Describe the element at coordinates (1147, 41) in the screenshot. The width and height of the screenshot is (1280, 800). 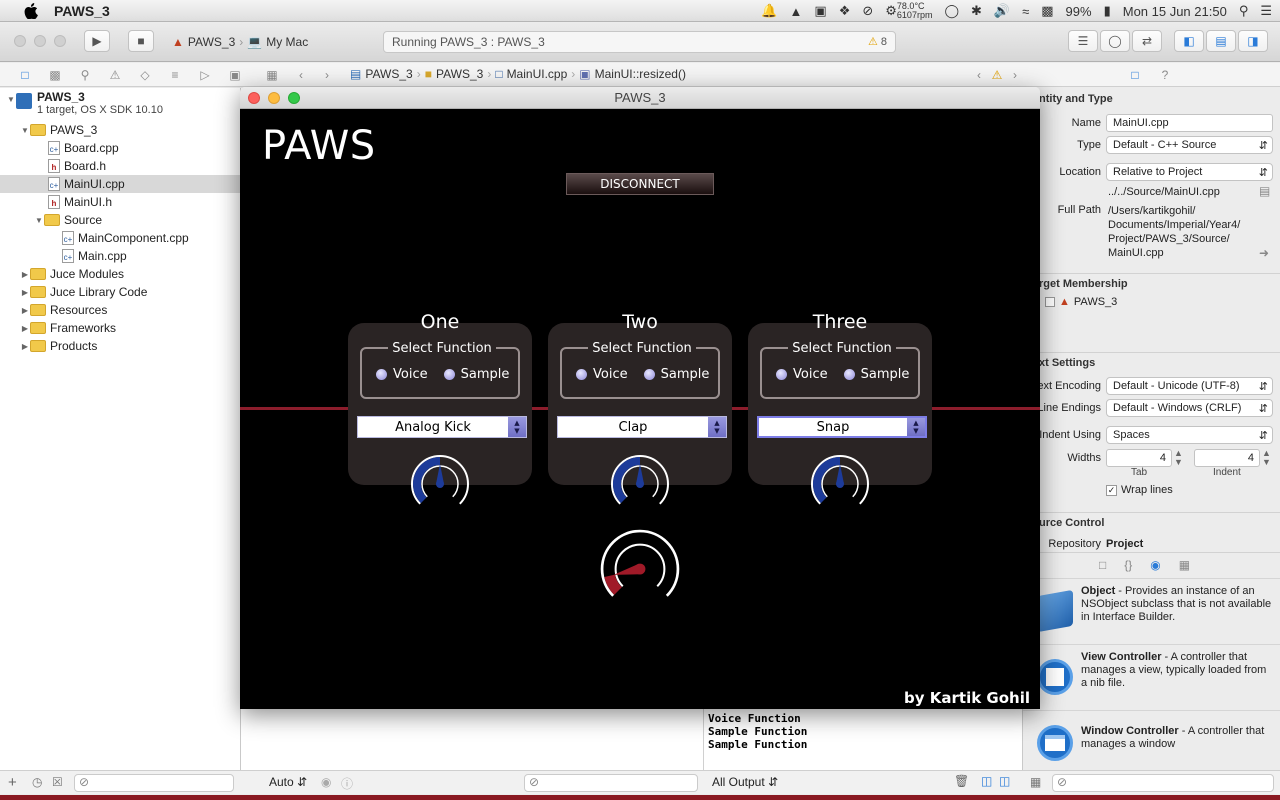
I see `version-editor-button: ⇄` at that location.